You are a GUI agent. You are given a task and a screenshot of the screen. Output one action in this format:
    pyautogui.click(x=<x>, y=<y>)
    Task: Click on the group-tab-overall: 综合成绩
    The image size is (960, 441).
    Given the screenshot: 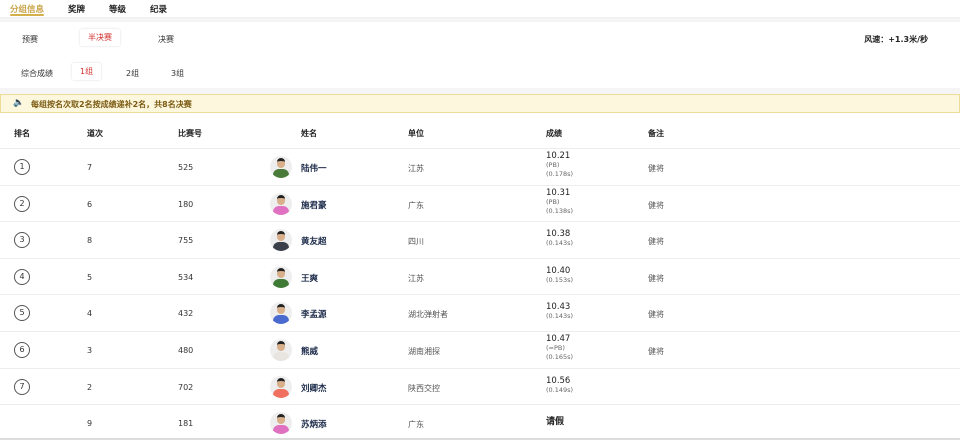 What is the action you would take?
    pyautogui.click(x=37, y=73)
    